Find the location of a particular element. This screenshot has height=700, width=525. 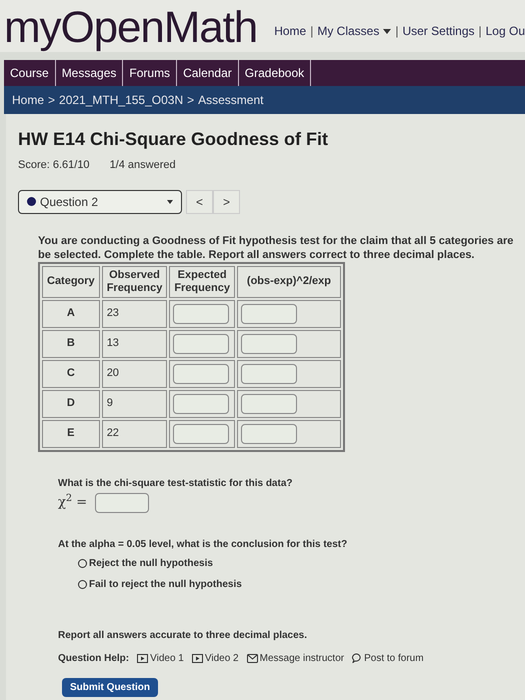

table-cell: 22 is located at coordinates (135, 434).